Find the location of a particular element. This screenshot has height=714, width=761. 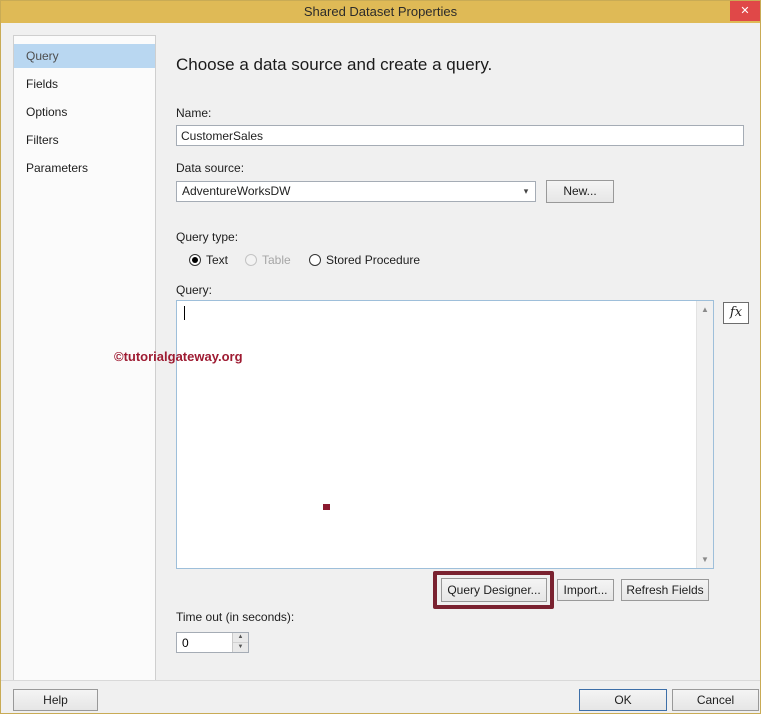

data-source-label: Data source: is located at coordinates (210, 168).